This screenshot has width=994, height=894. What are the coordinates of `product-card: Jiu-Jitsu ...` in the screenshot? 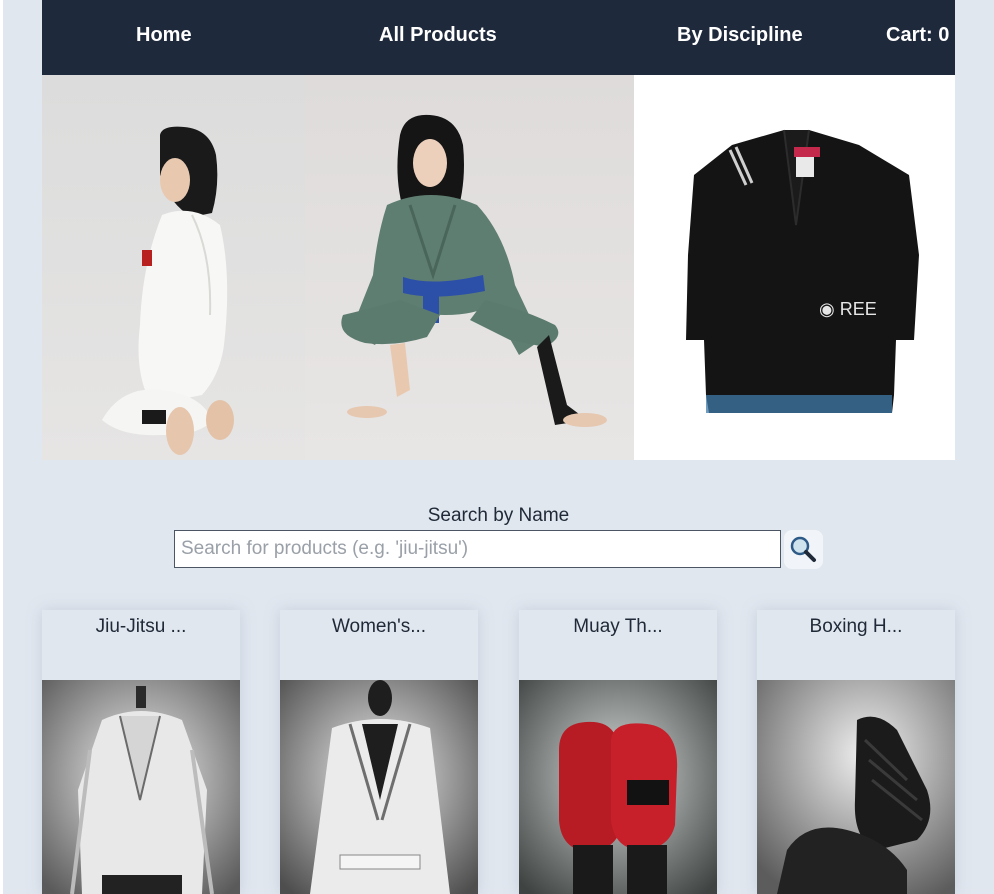 It's located at (141, 752).